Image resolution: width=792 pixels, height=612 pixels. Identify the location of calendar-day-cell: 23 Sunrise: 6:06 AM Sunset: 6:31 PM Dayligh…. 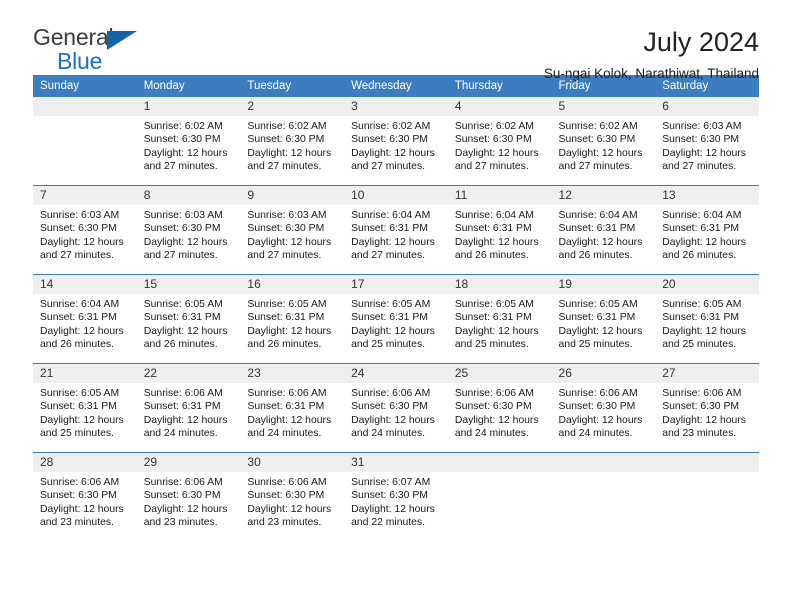
(292, 408).